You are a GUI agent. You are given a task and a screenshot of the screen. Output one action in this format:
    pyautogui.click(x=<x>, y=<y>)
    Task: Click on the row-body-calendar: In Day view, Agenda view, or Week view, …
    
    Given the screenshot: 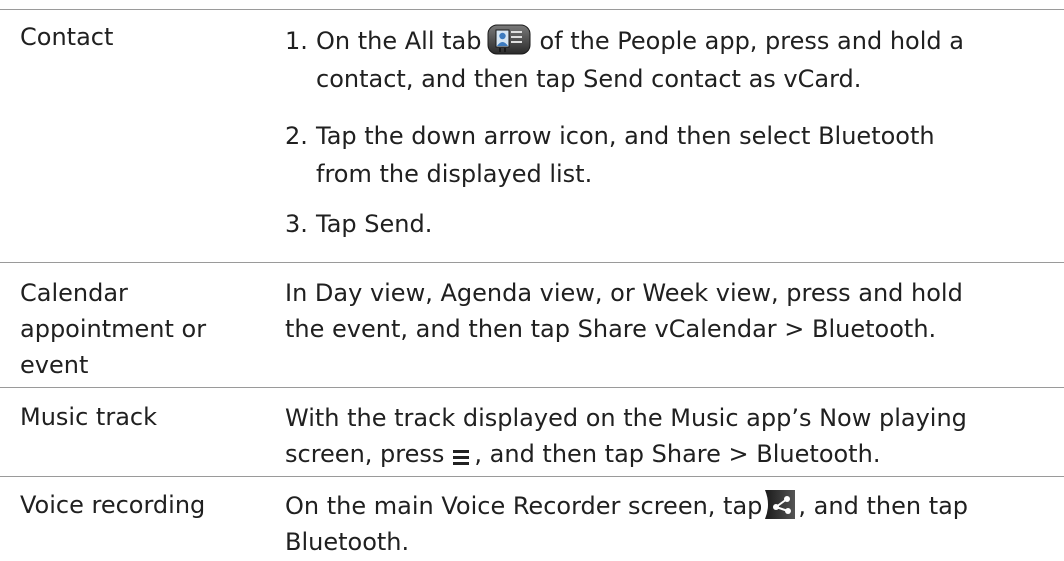 What is the action you would take?
    pyautogui.click(x=655, y=311)
    